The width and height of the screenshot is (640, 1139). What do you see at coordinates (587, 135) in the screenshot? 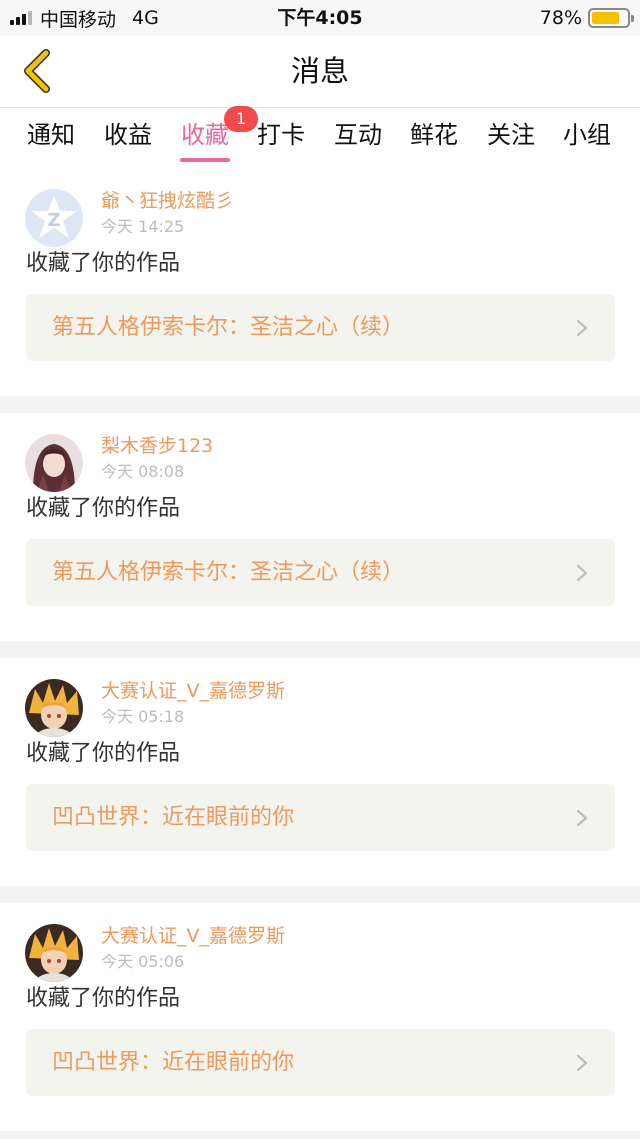
I see `tab-label: 小组` at bounding box center [587, 135].